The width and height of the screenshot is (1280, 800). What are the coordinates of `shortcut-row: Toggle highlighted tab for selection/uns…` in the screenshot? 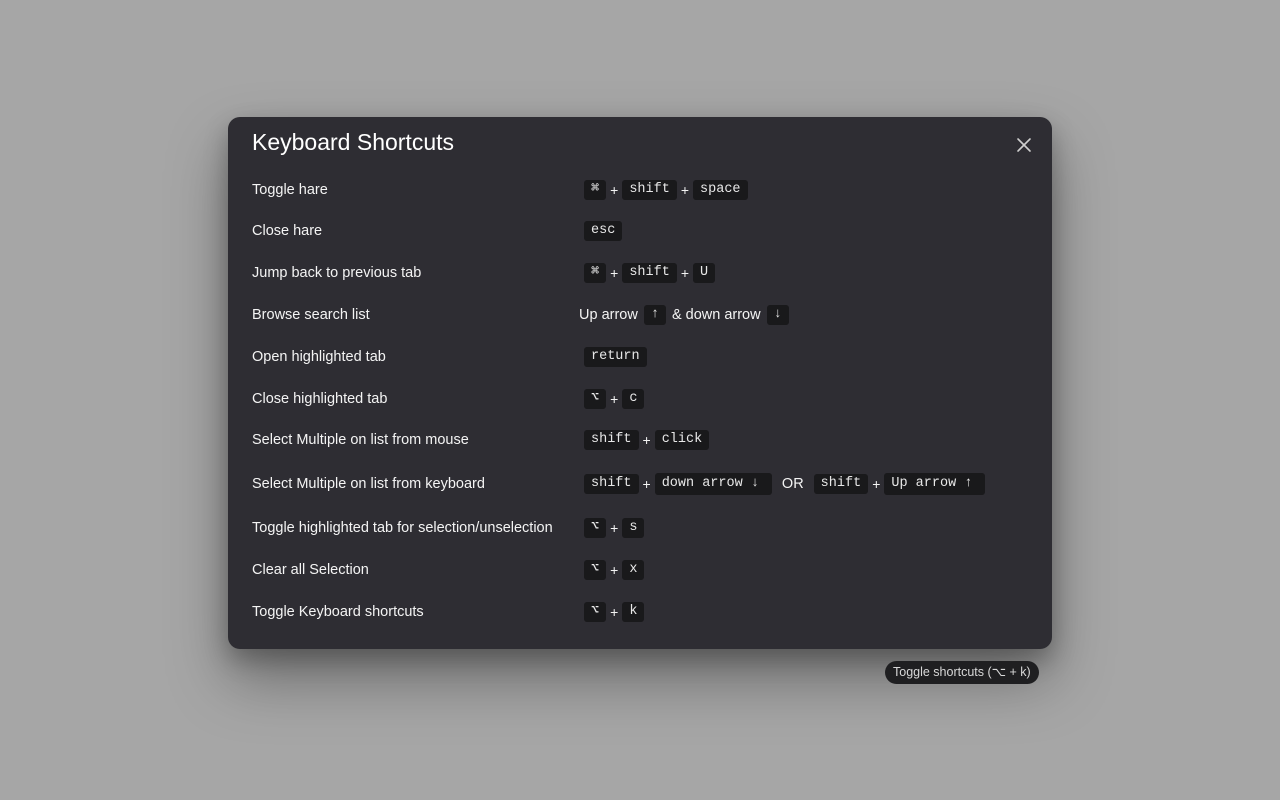 It's located at (642, 528).